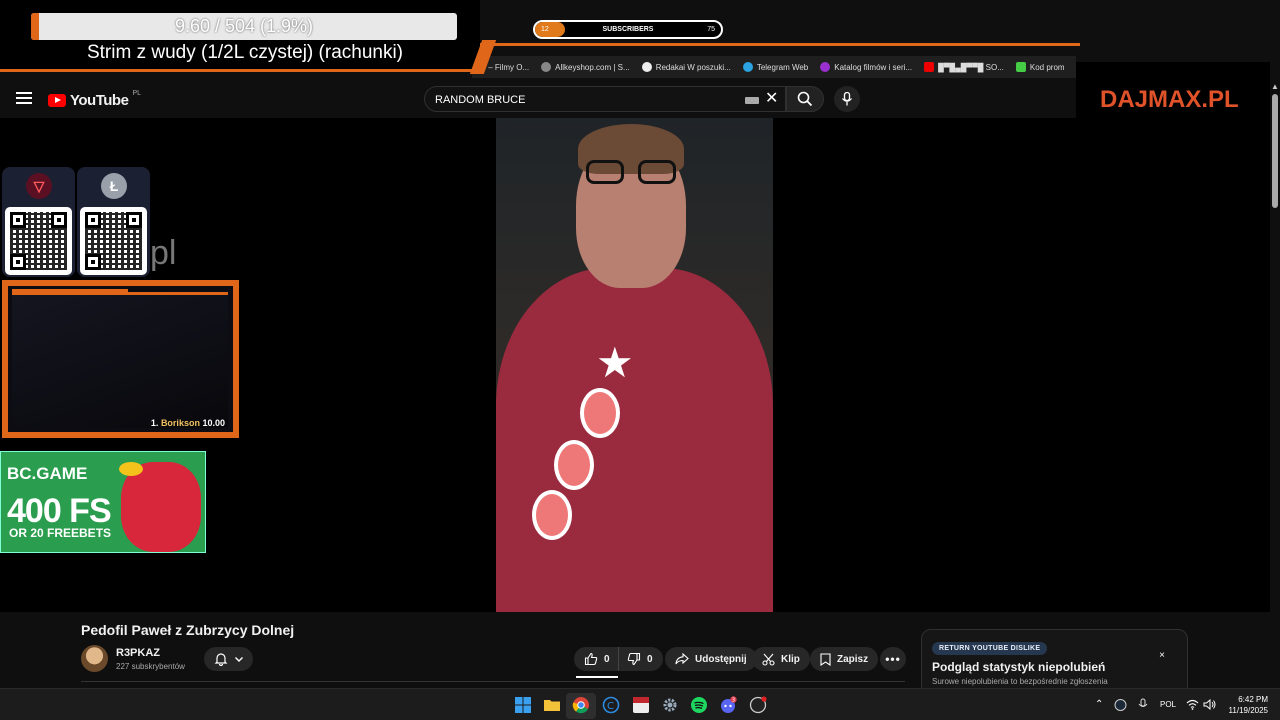 The height and width of the screenshot is (720, 1280). I want to click on bookmark-item: Telegram Web, so click(775, 67).